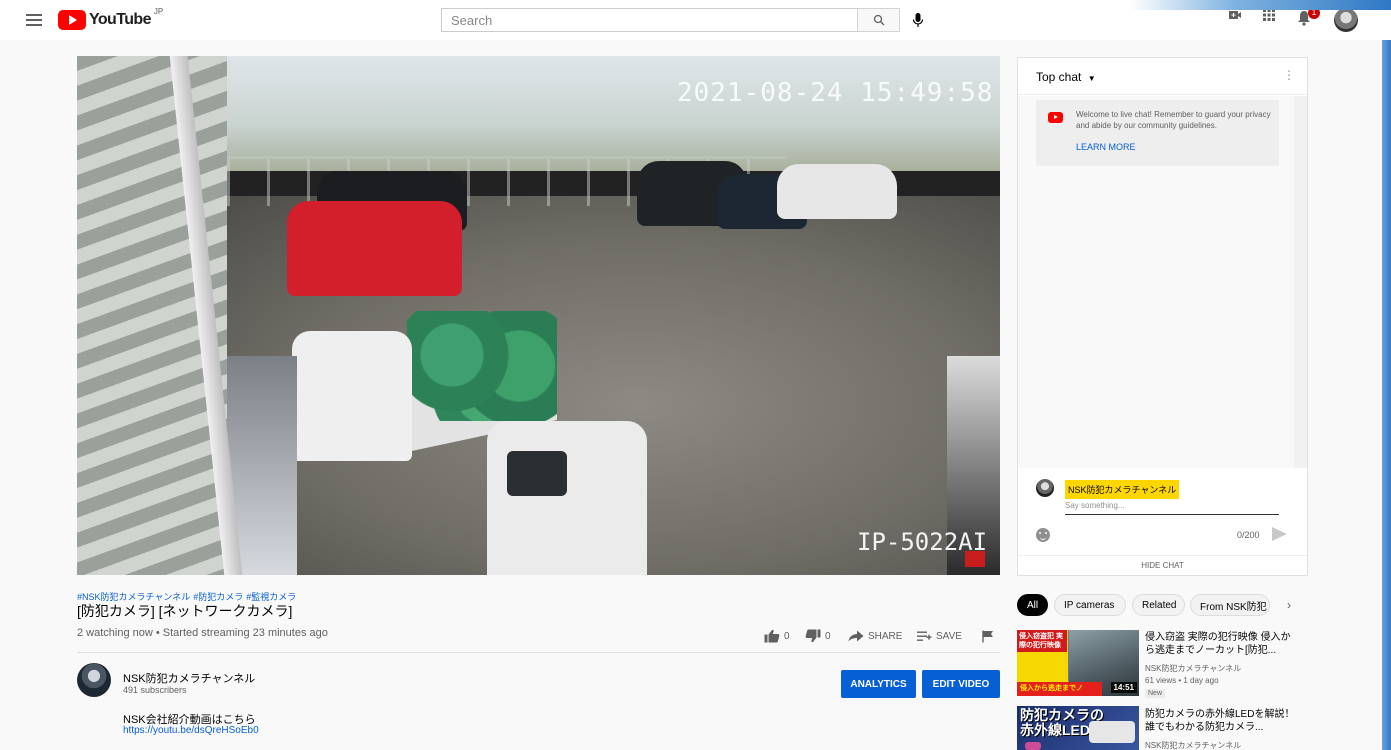  Describe the element at coordinates (813, 636) in the screenshot. I see `thumbs-down-icon` at that location.